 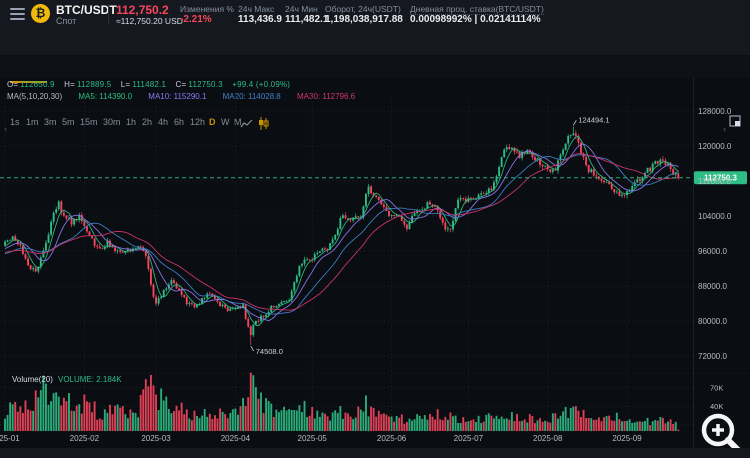 I want to click on funding-rate-value: 0.00098992% | 0.02141114%, so click(x=475, y=19).